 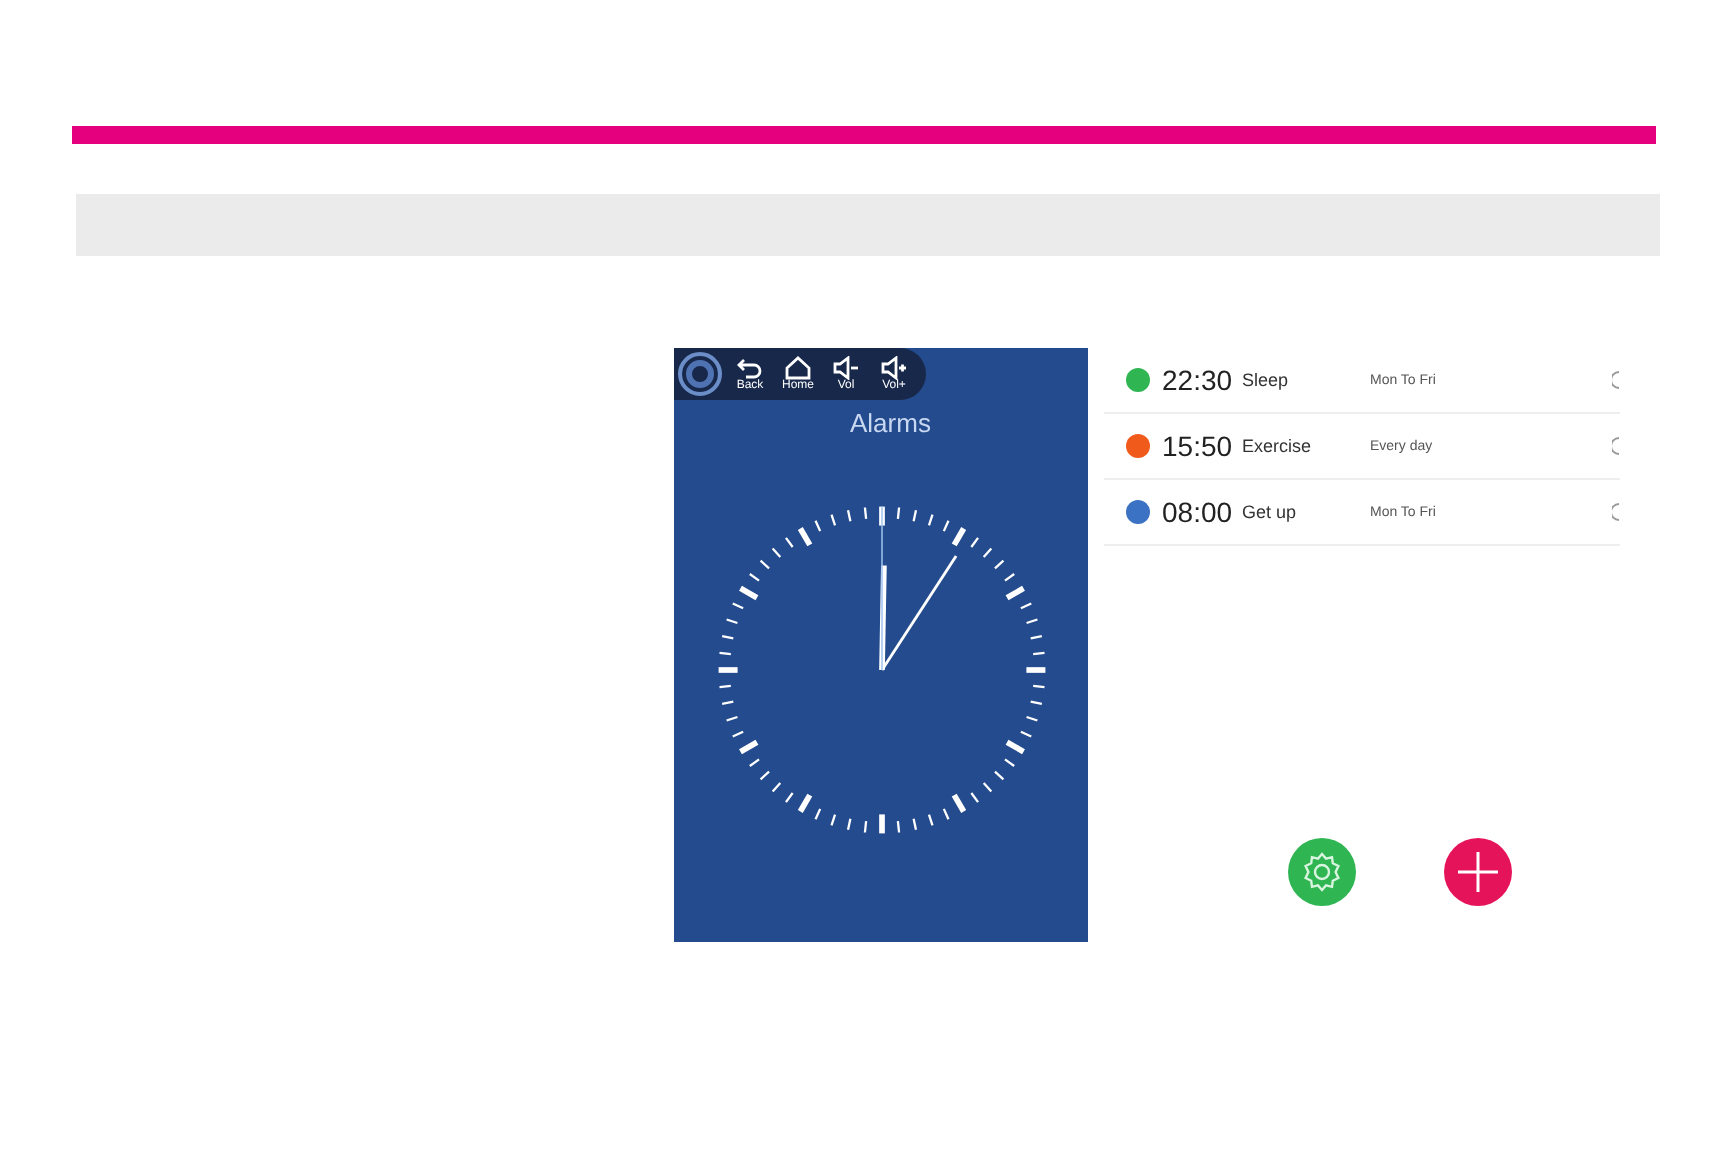 What do you see at coordinates (890, 423) in the screenshot?
I see `screen-title: Alarms` at bounding box center [890, 423].